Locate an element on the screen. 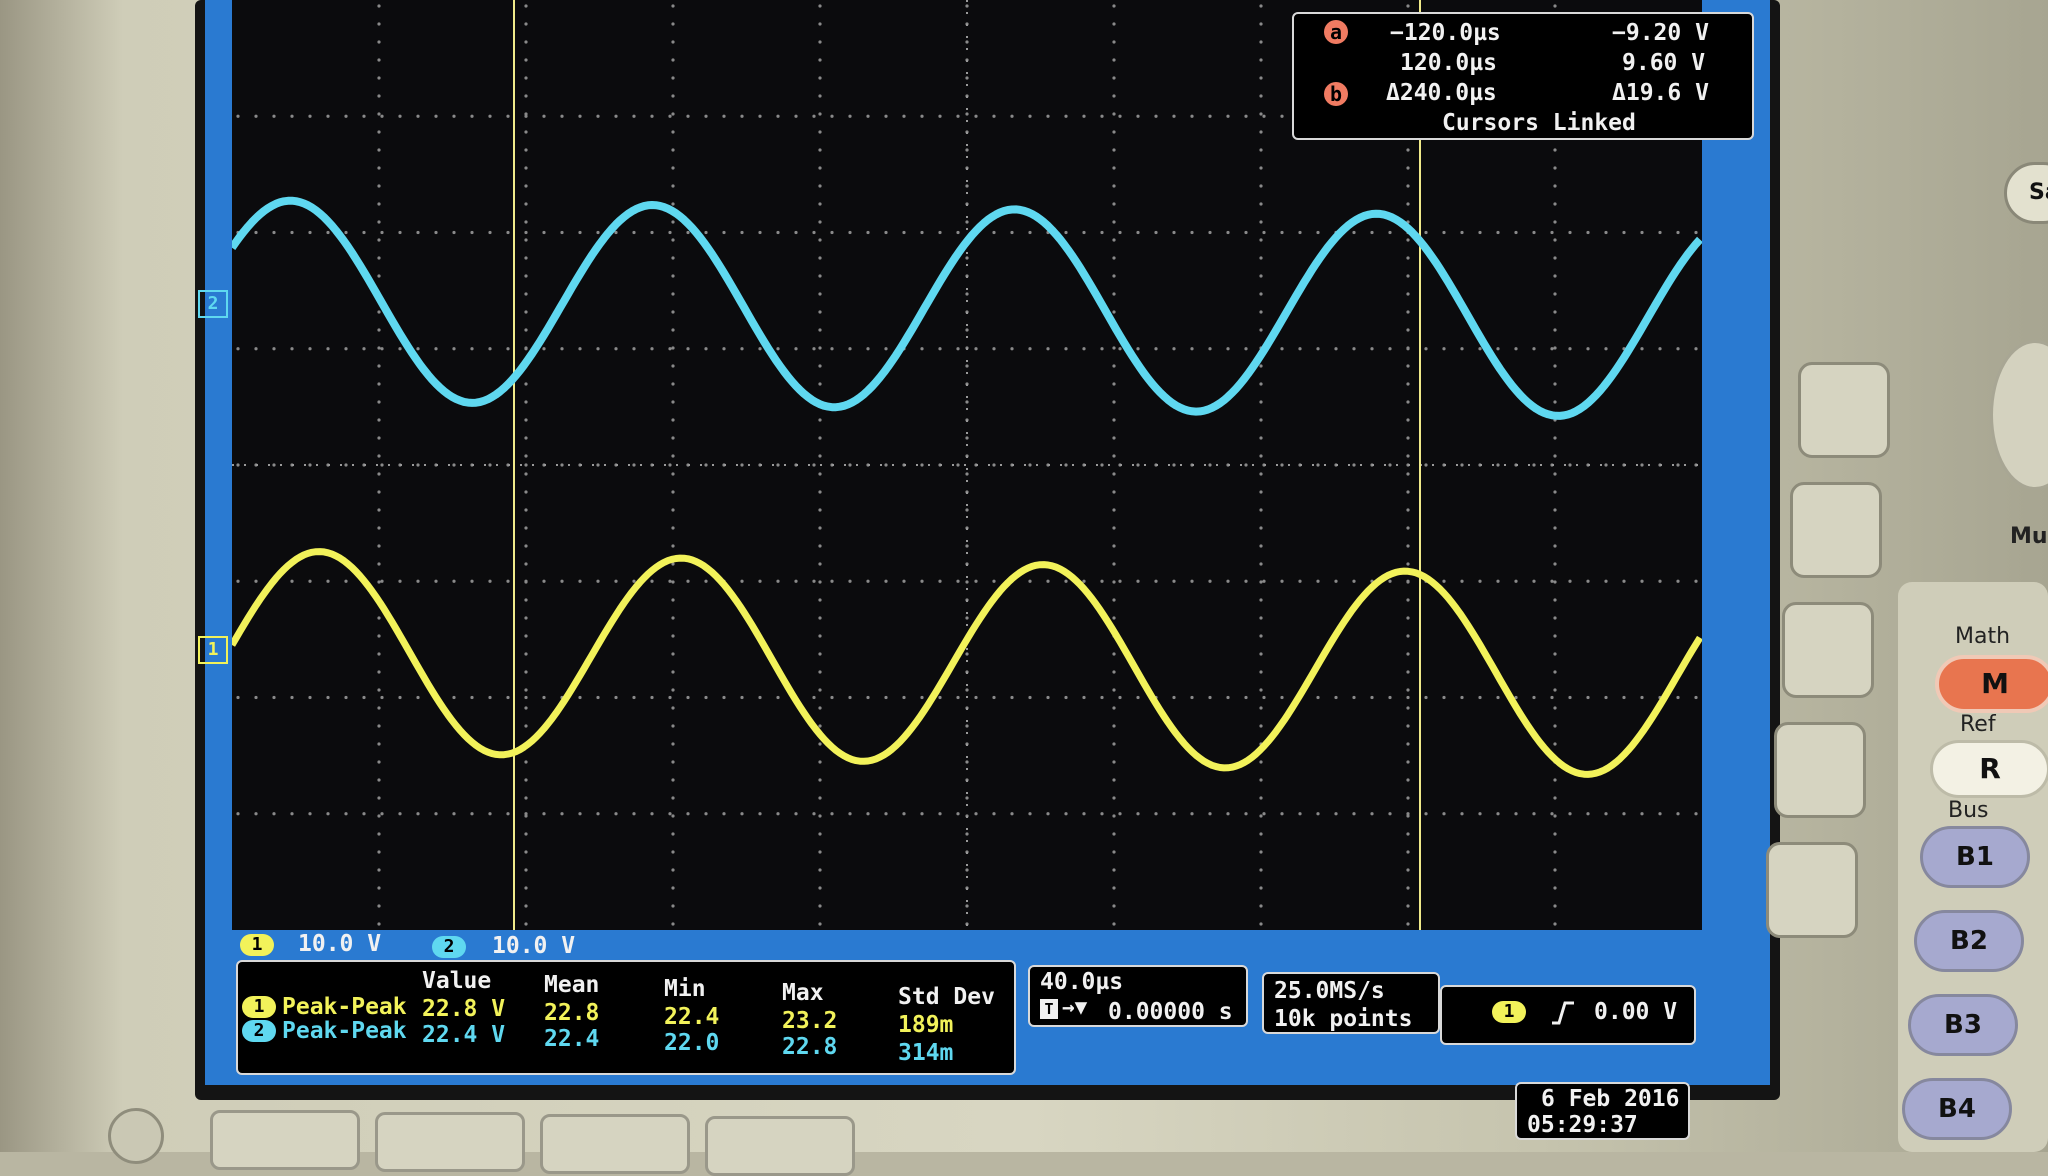 The image size is (2048, 1176). header-mean: Mean is located at coordinates (572, 985).